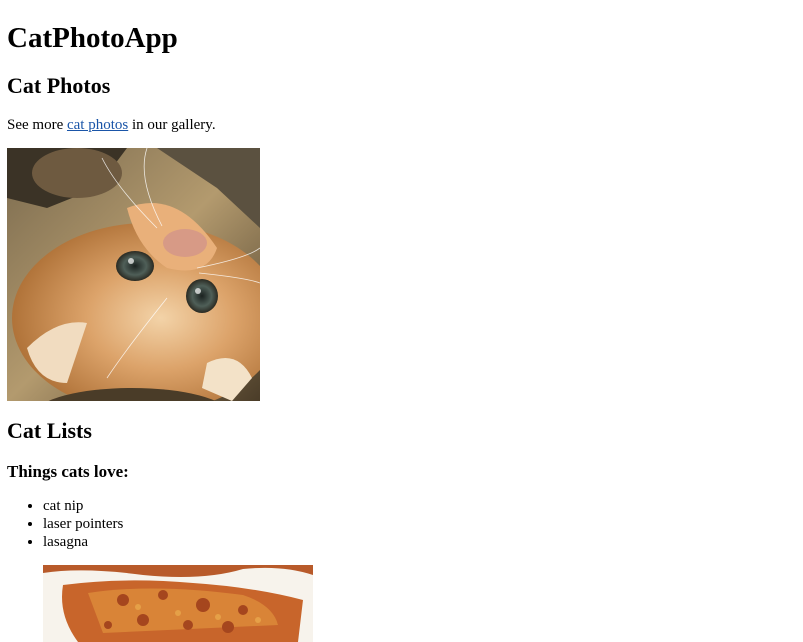  I want to click on intro-text-before: See more, so click(37, 125).